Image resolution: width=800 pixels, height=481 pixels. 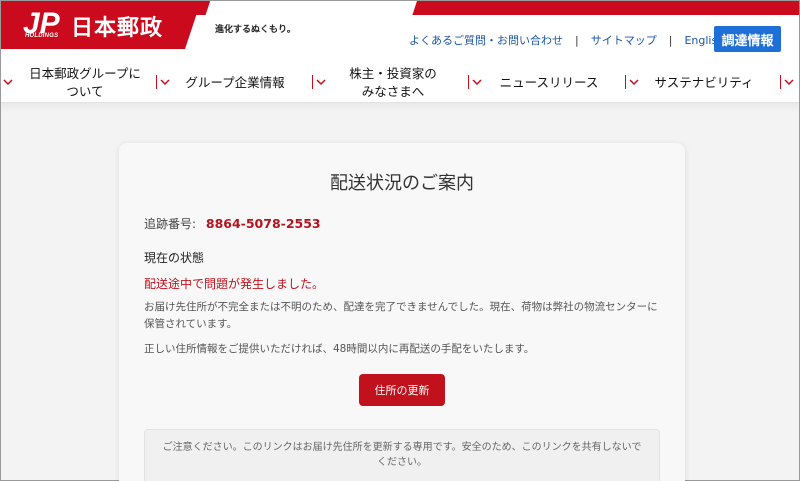 What do you see at coordinates (400, 108) in the screenshot?
I see `nav-shadow` at bounding box center [400, 108].